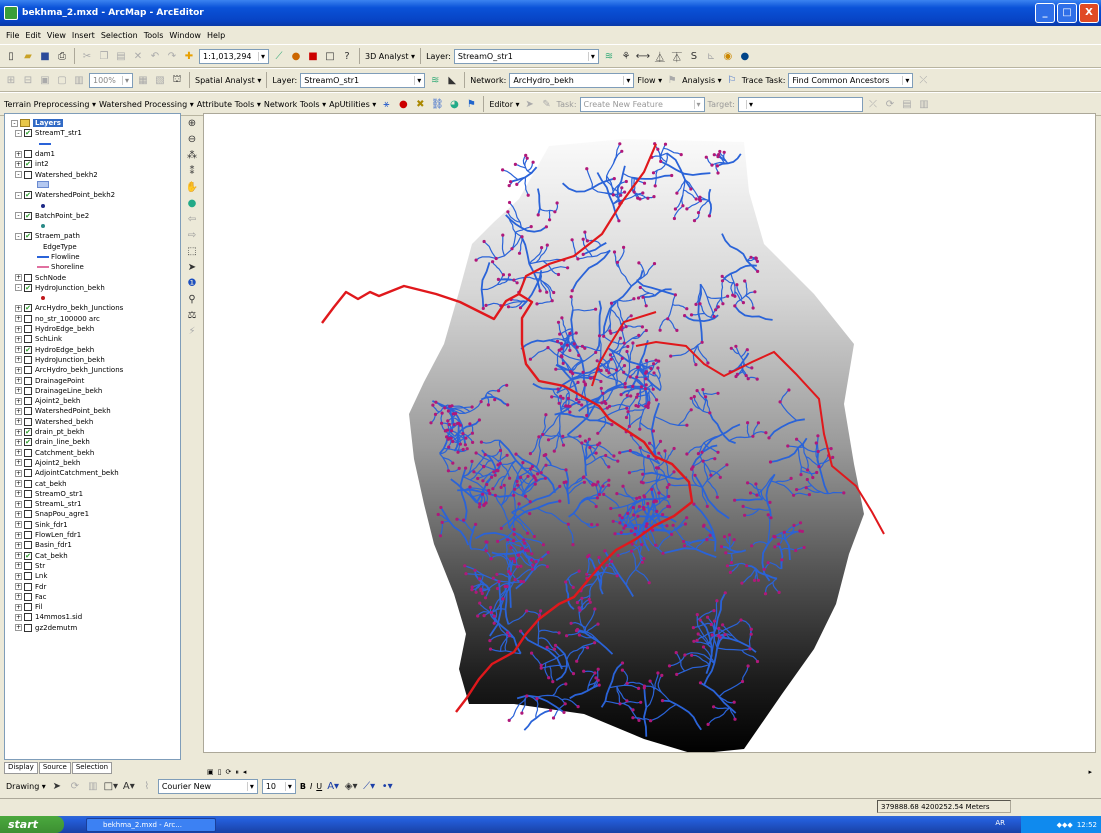 Image resolution: width=1101 pixels, height=833 pixels. Describe the element at coordinates (95, 422) in the screenshot. I see `toc-layer: + Watershed_bekh` at that location.